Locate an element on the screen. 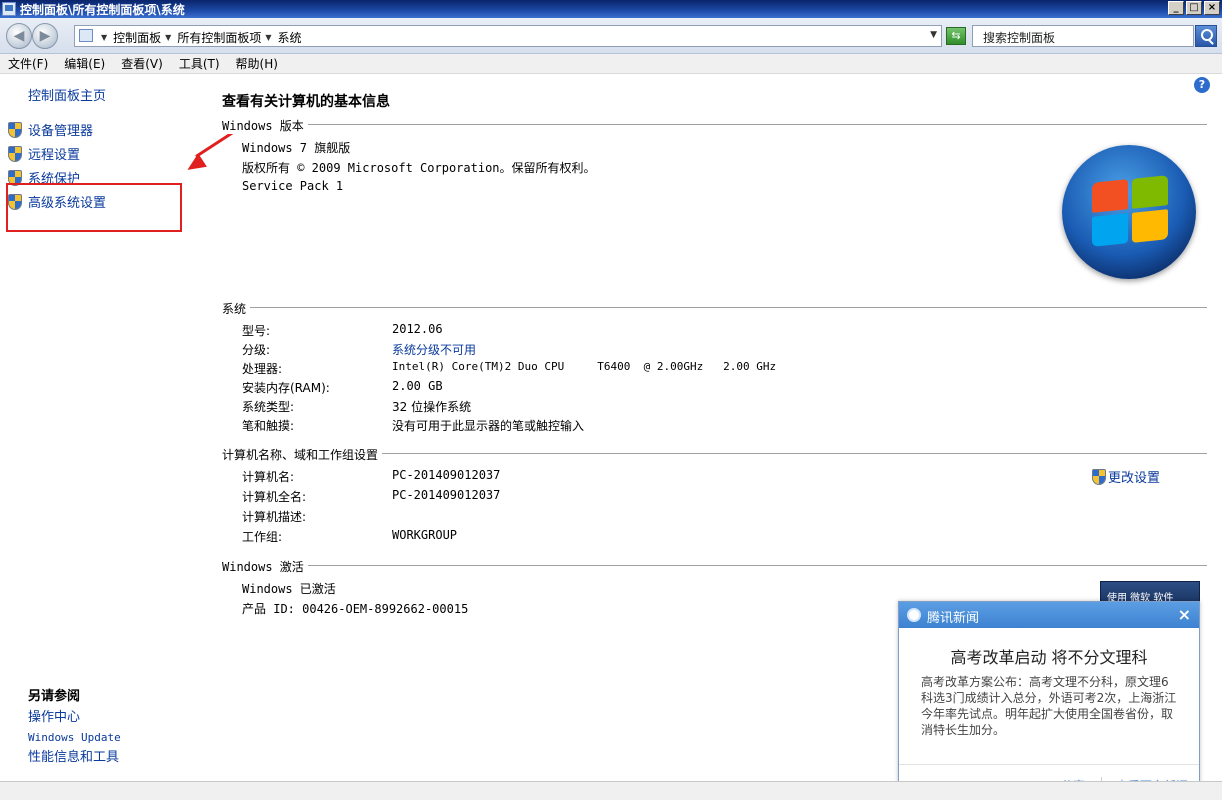 The width and height of the screenshot is (1222, 800). search-input: 搜索控制面板 is located at coordinates (1083, 36).